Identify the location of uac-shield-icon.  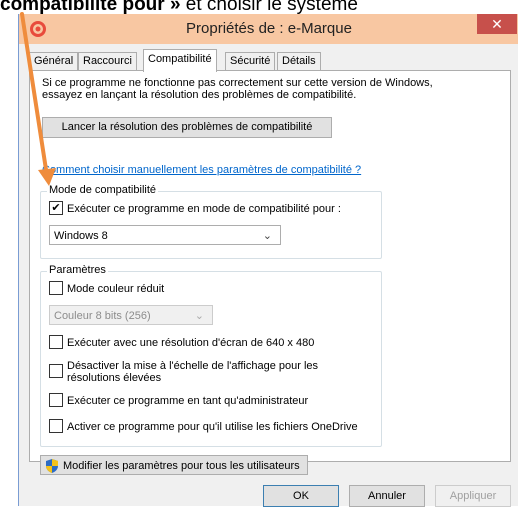
(52, 466).